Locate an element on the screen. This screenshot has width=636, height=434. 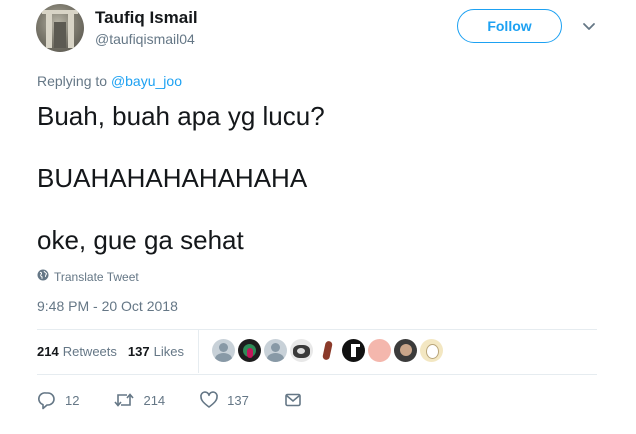
retweets-stat: 214 Retweets is located at coordinates (77, 351).